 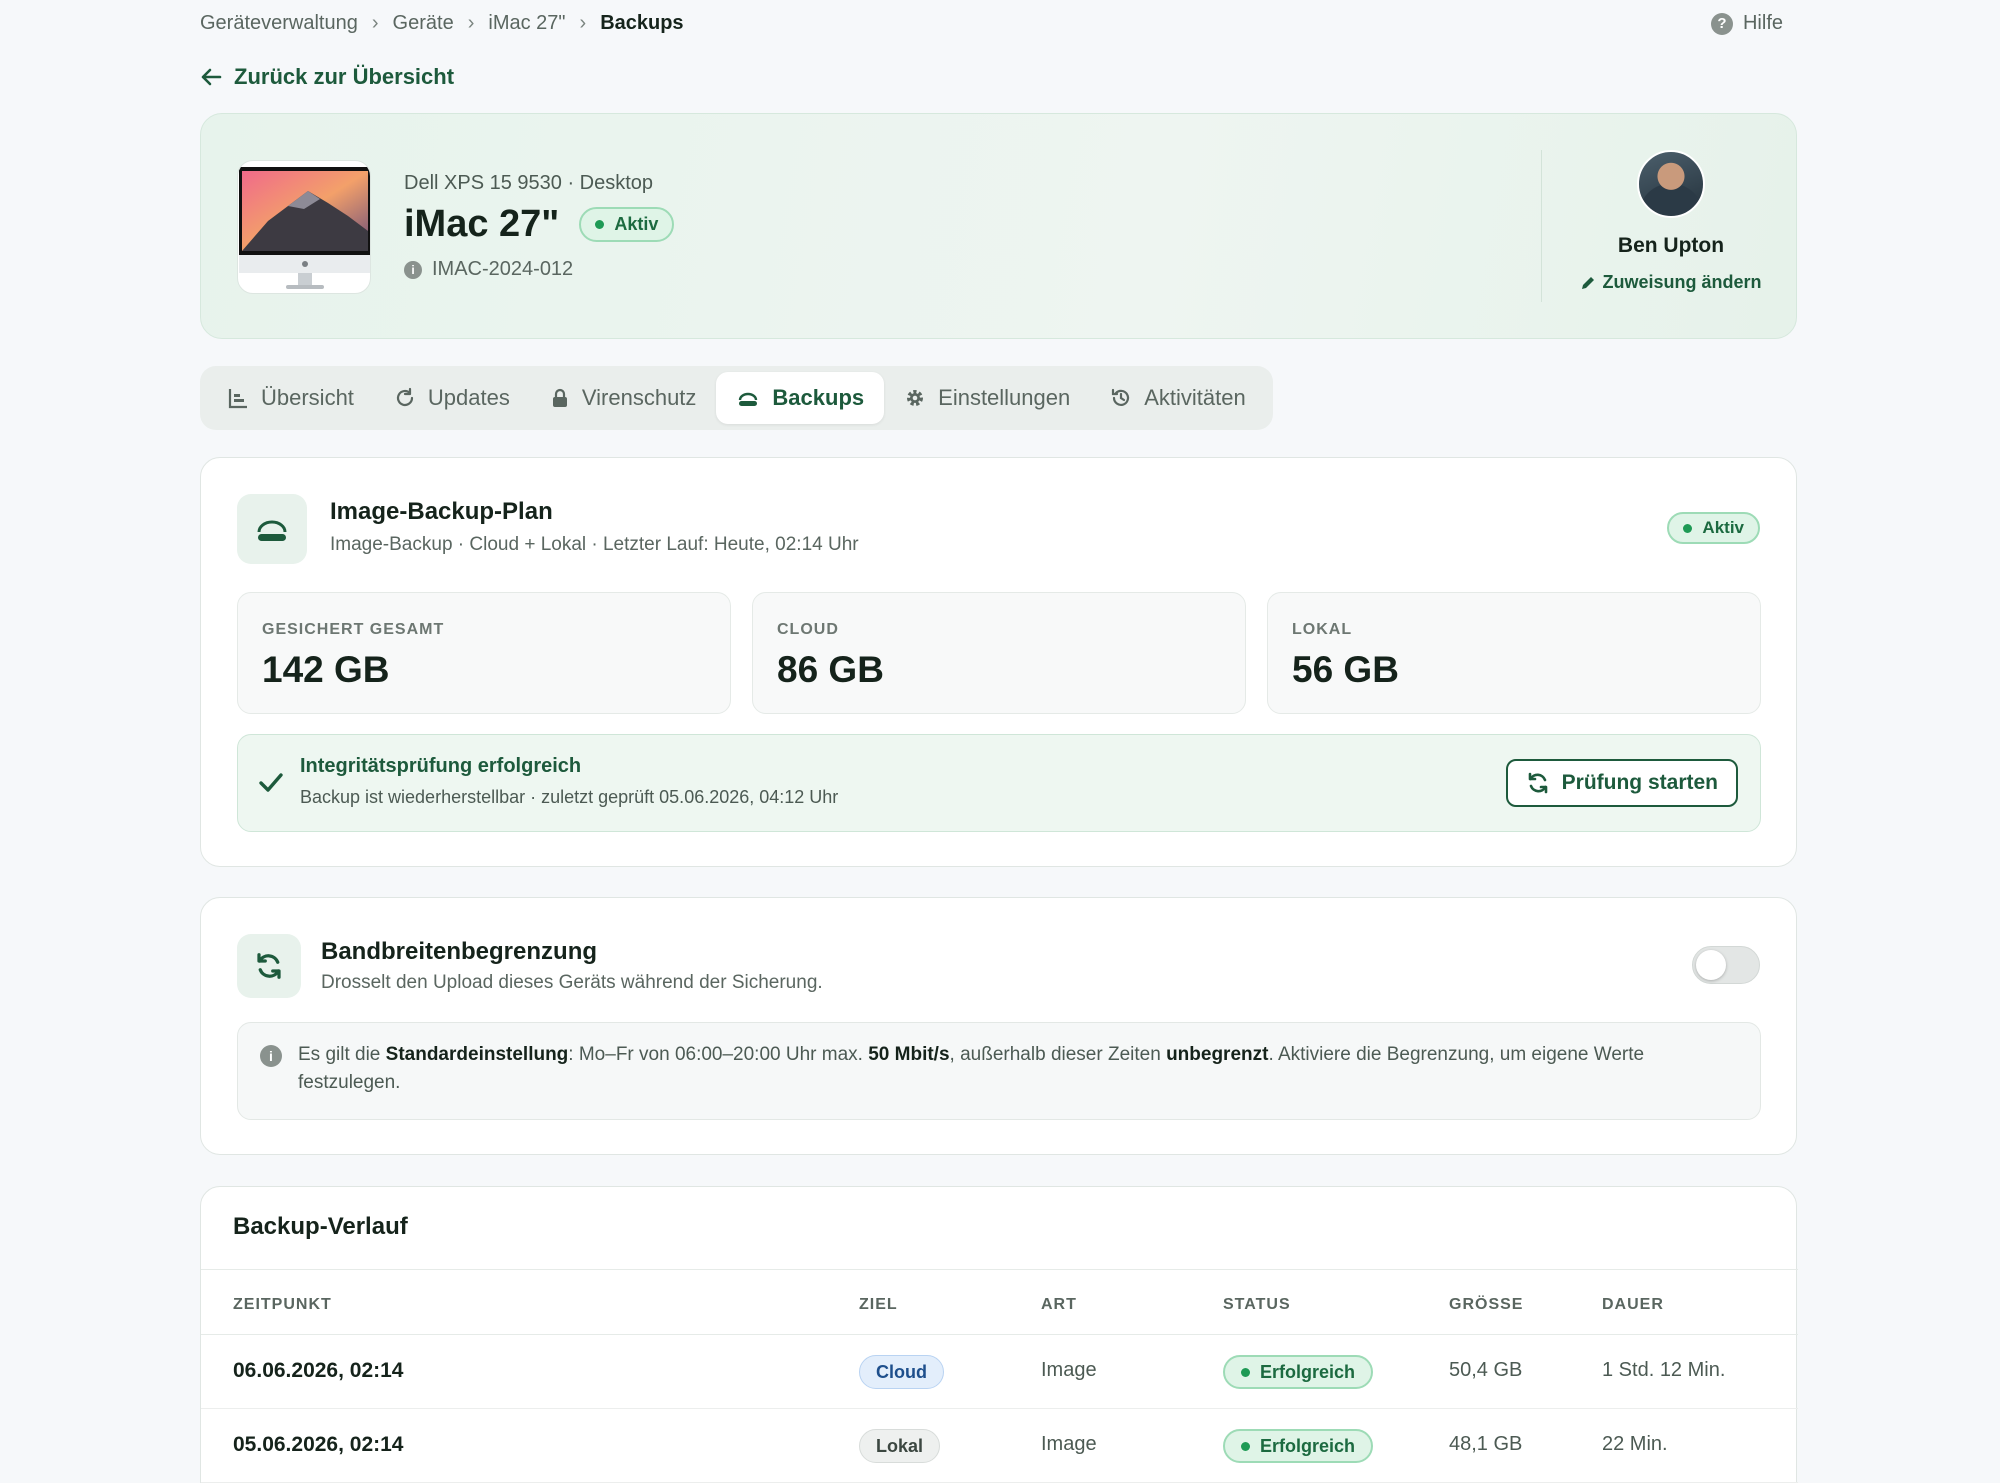 What do you see at coordinates (1633, 1305) in the screenshot?
I see `column-header-duration: DAUER` at bounding box center [1633, 1305].